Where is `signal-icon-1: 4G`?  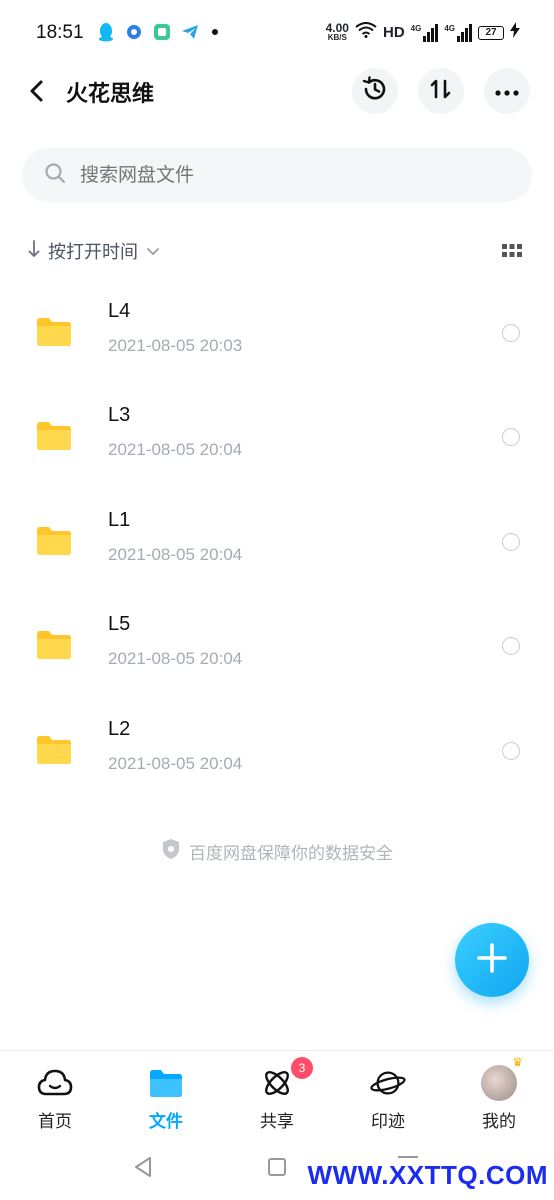 signal-icon-1: 4G is located at coordinates (425, 32).